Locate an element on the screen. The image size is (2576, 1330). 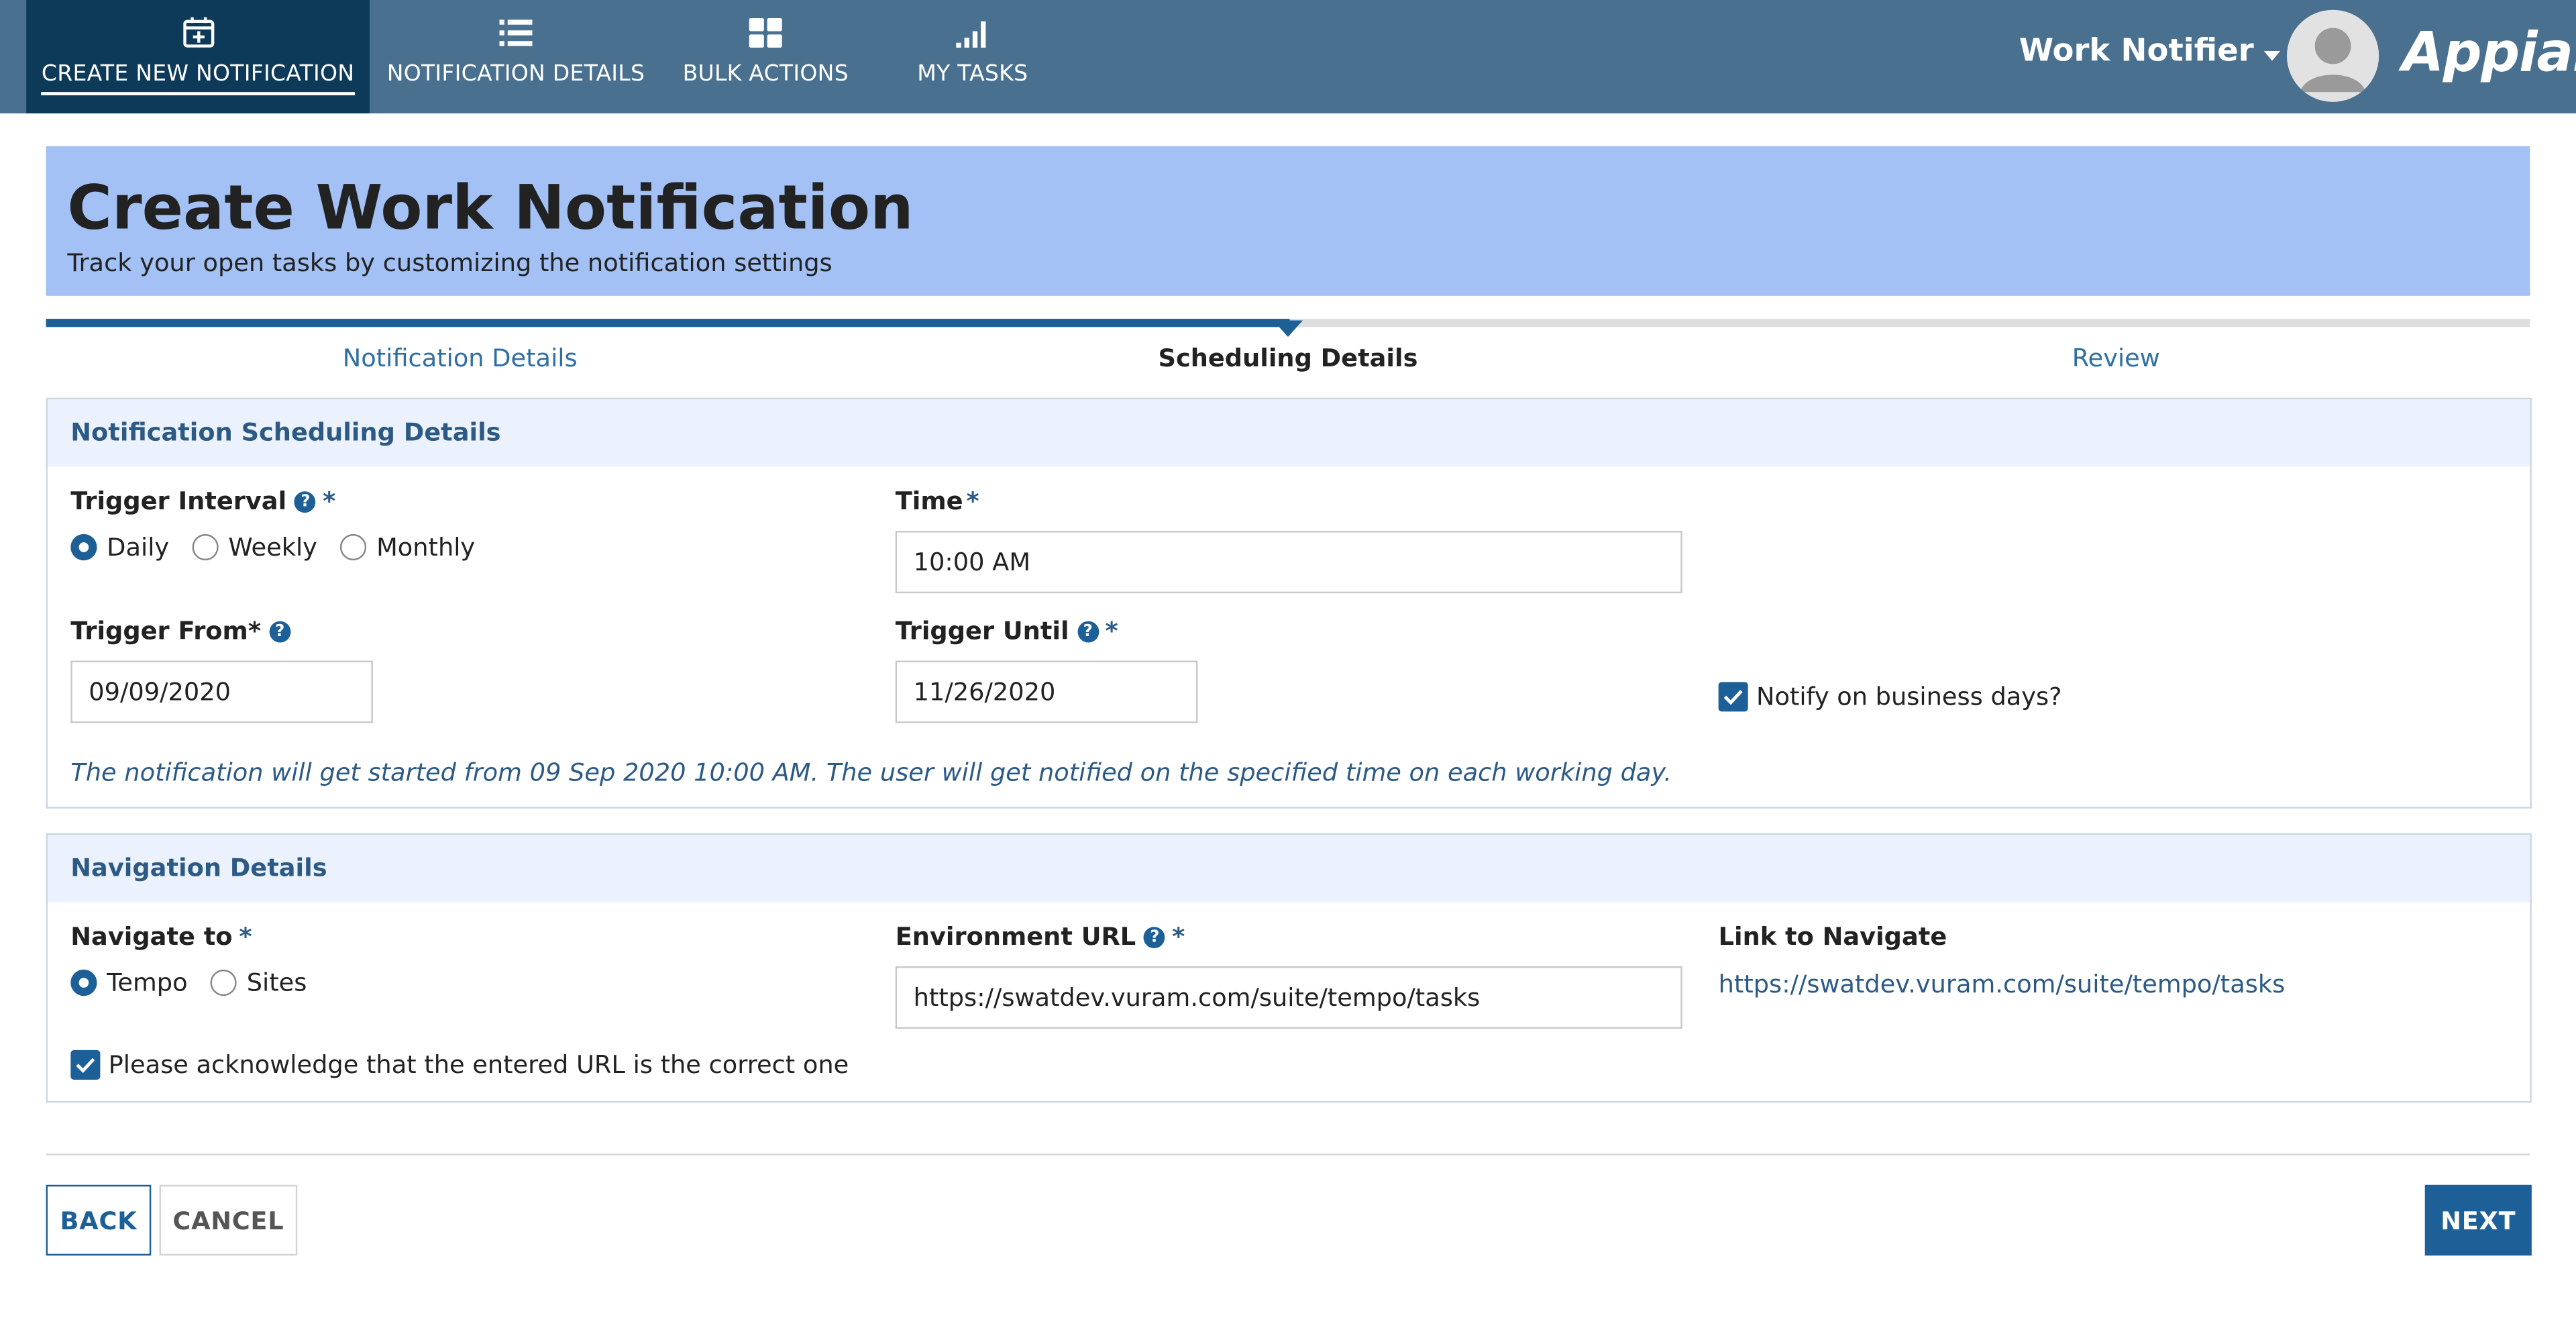
label-text: Trigger Until is located at coordinates (982, 631).